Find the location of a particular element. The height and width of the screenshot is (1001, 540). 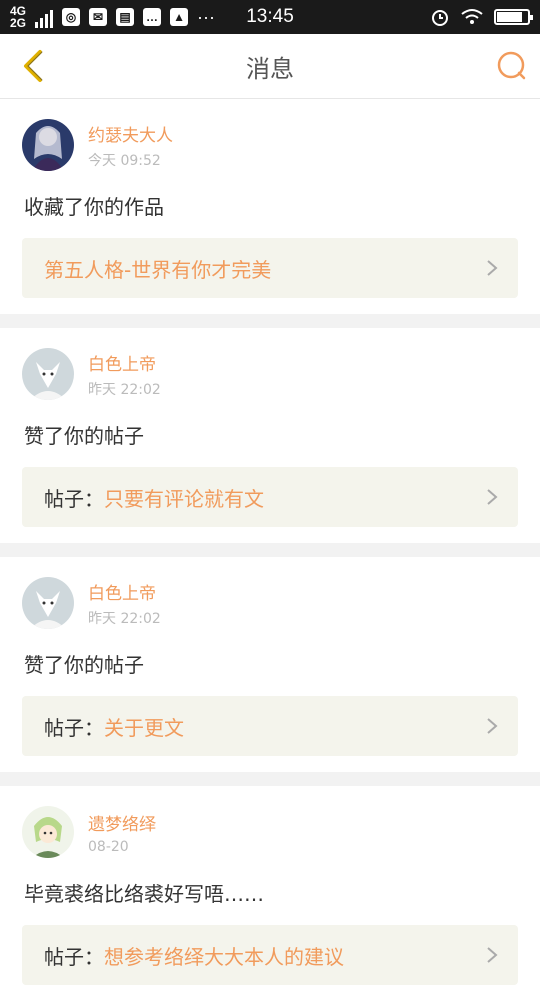

app-notification-icon: ◎ is located at coordinates (71, 17).